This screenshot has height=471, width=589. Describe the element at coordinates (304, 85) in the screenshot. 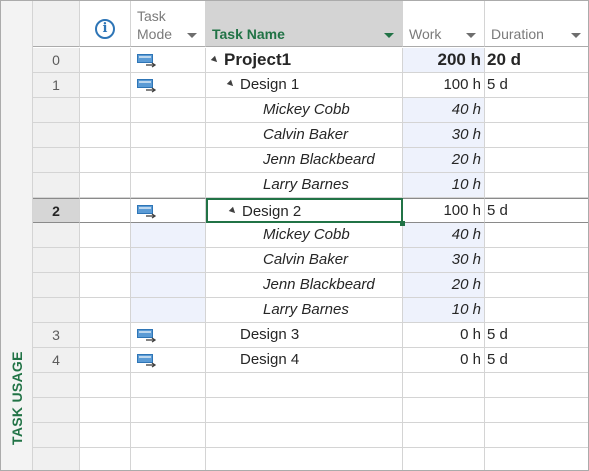

I see `task-name-cell: Design 1` at that location.